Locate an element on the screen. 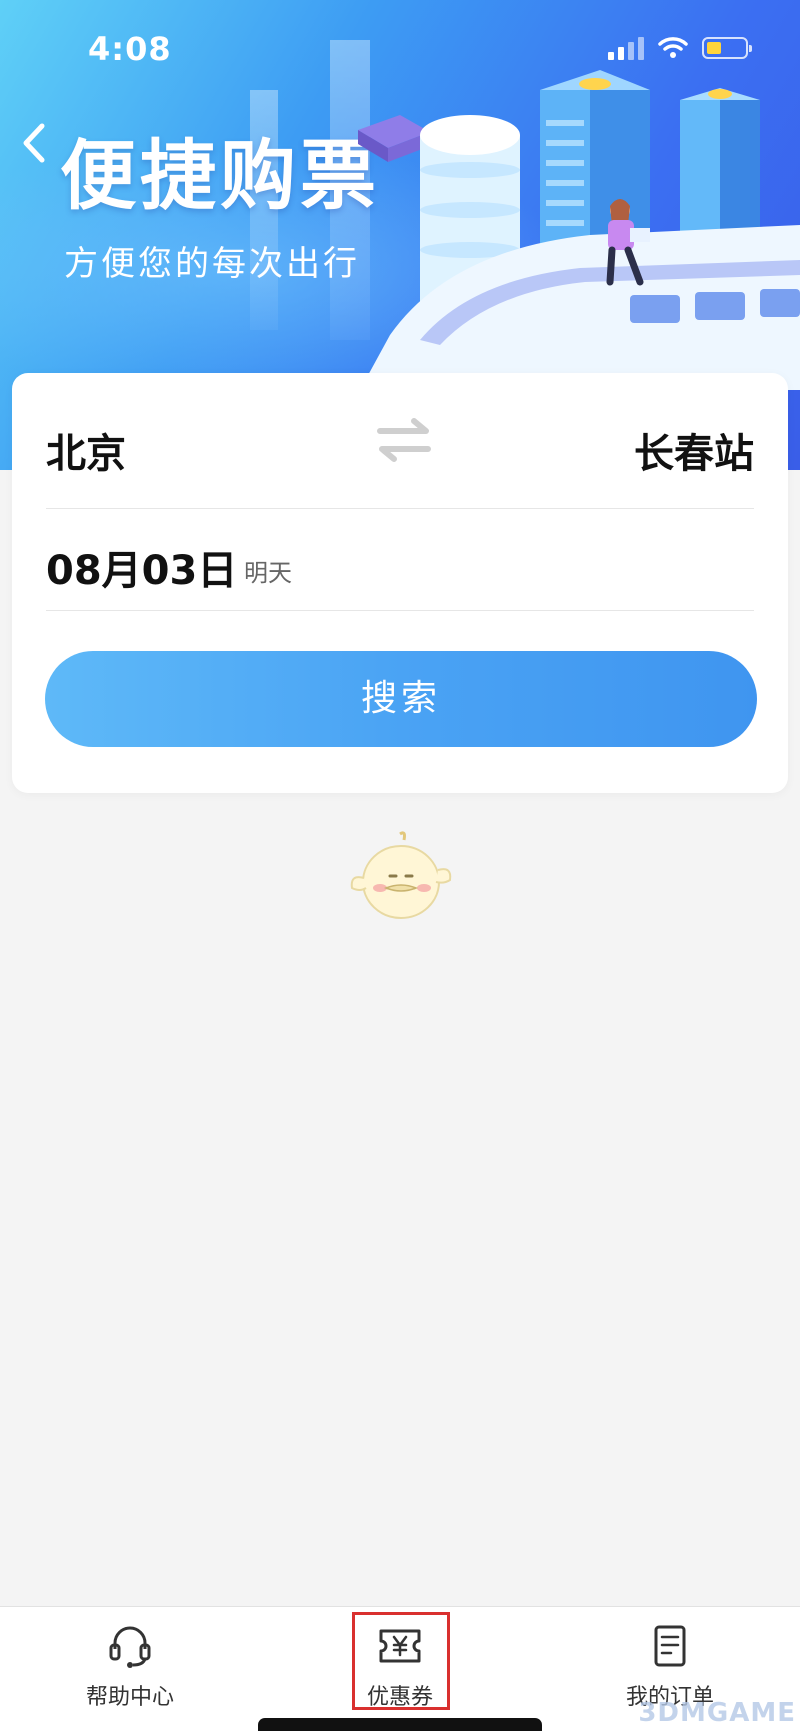 The height and width of the screenshot is (1732, 800). back-arrow-icon is located at coordinates (34, 143).